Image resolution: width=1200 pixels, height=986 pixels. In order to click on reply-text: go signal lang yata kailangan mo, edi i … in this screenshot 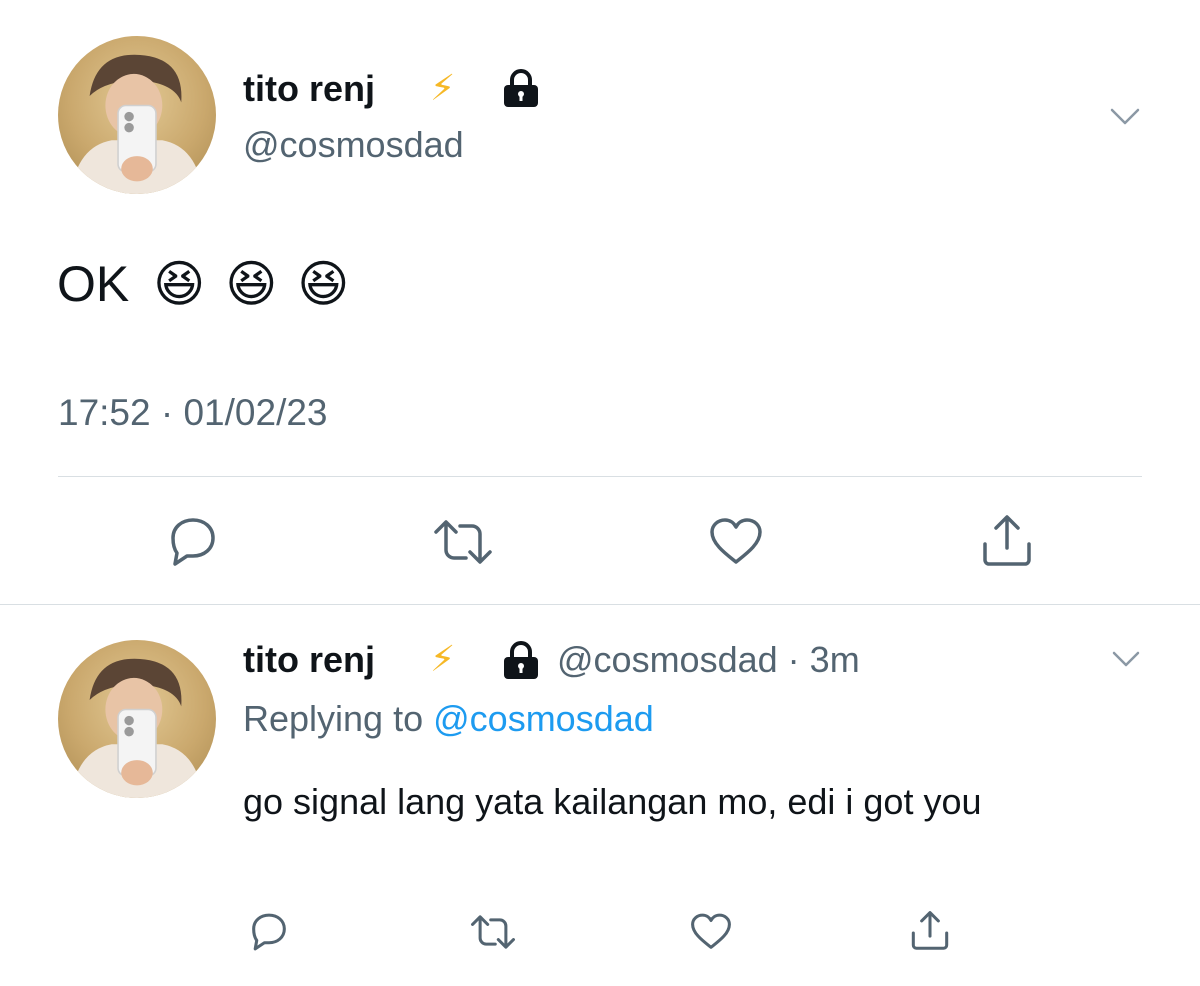, I will do `click(612, 801)`.